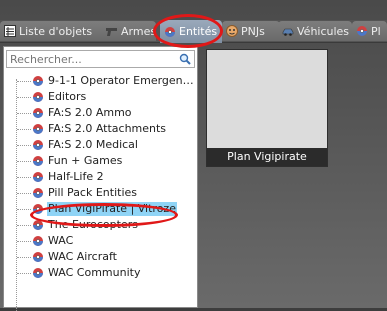 This screenshot has height=311, width=387. I want to click on tree-item-label: FA:S 2.0 Medical, so click(93, 144).